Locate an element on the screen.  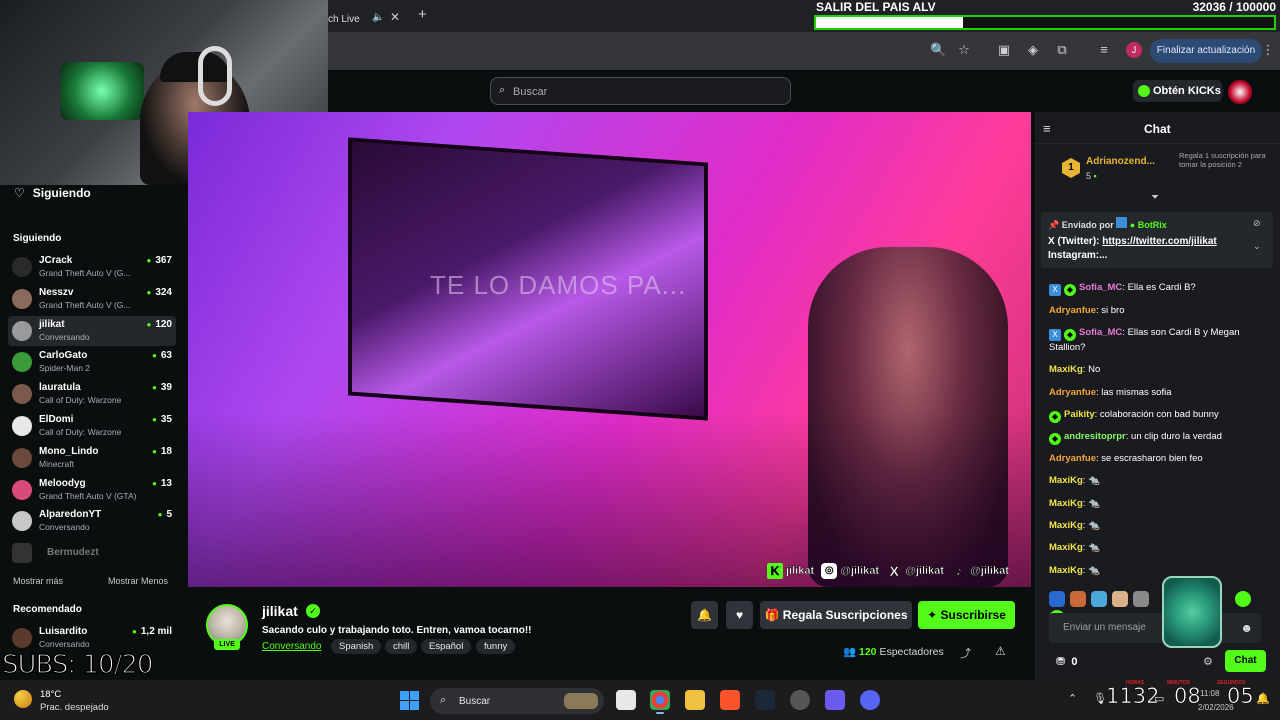
show-less-link: Mostrar Menos is located at coordinates (138, 581).